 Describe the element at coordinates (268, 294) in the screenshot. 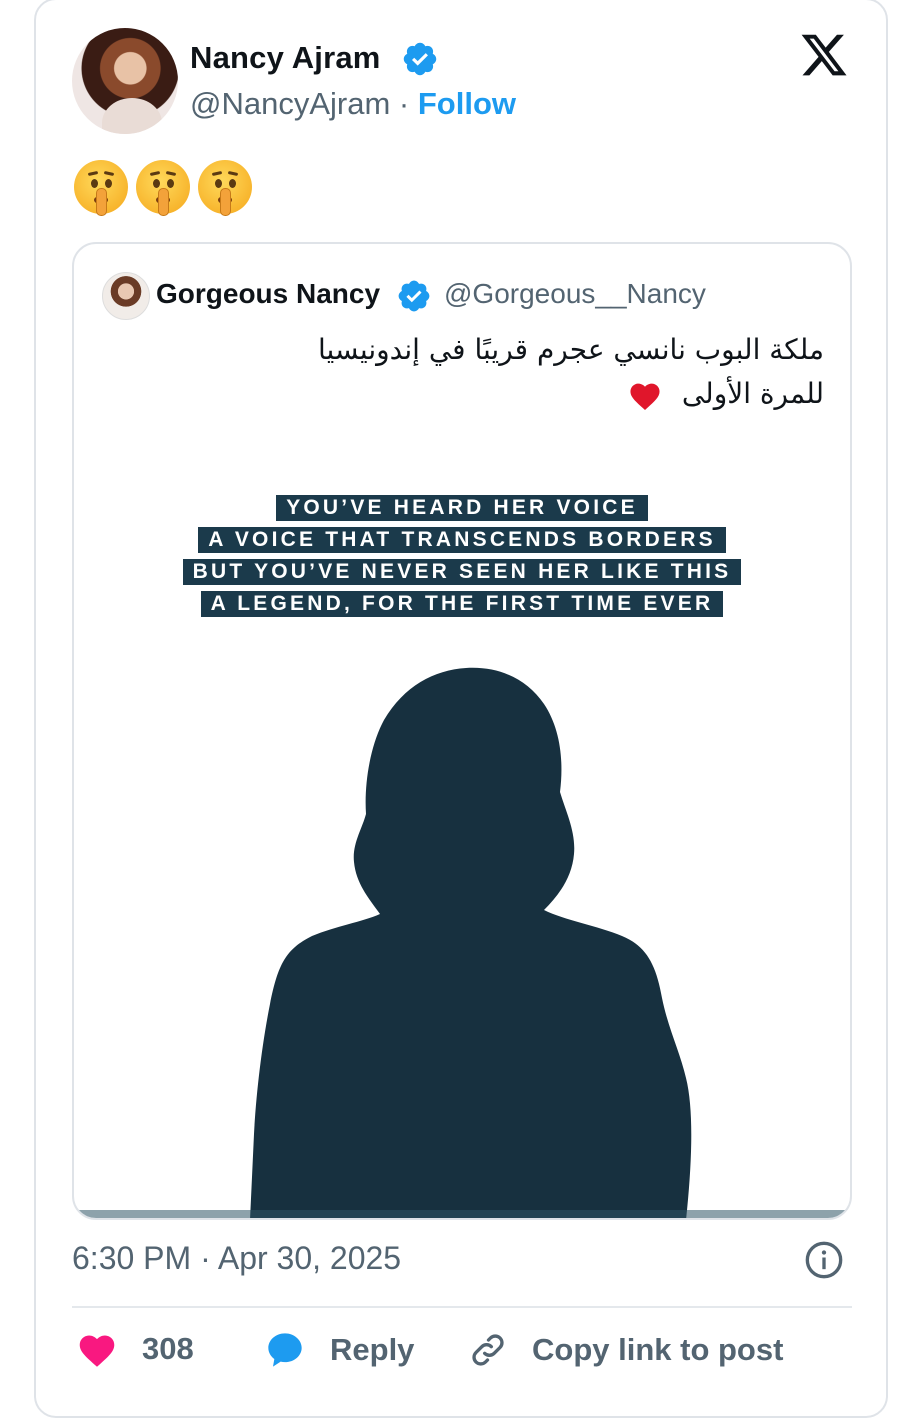

I see `quoted-author-name: Gorgeous Nancy` at that location.